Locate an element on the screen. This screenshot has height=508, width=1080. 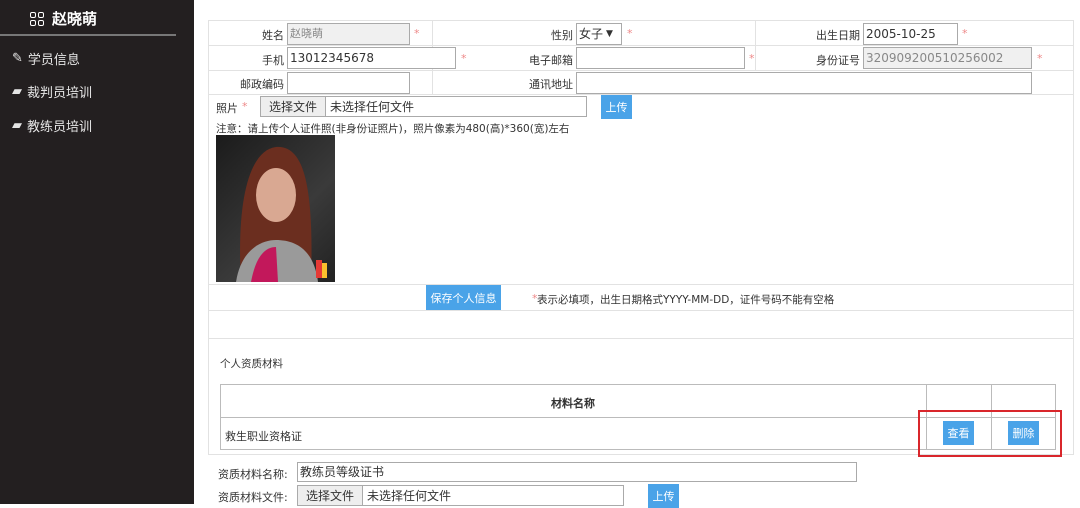
sidebar-item-label: 学员信息 is located at coordinates (53, 60).